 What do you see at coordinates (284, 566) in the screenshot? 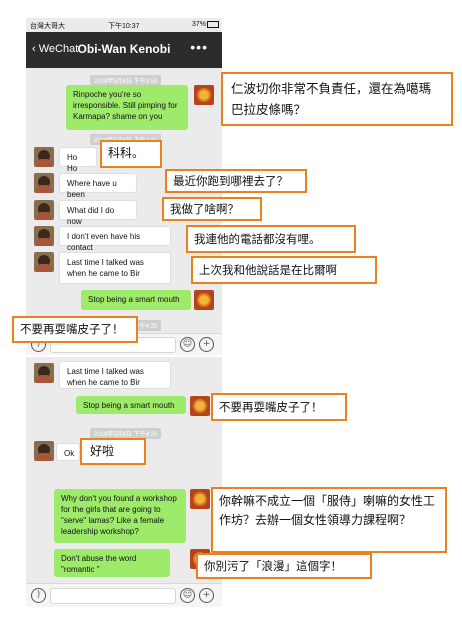
I see `translation-note: 你別污了「浪漫」這個字！` at bounding box center [284, 566].